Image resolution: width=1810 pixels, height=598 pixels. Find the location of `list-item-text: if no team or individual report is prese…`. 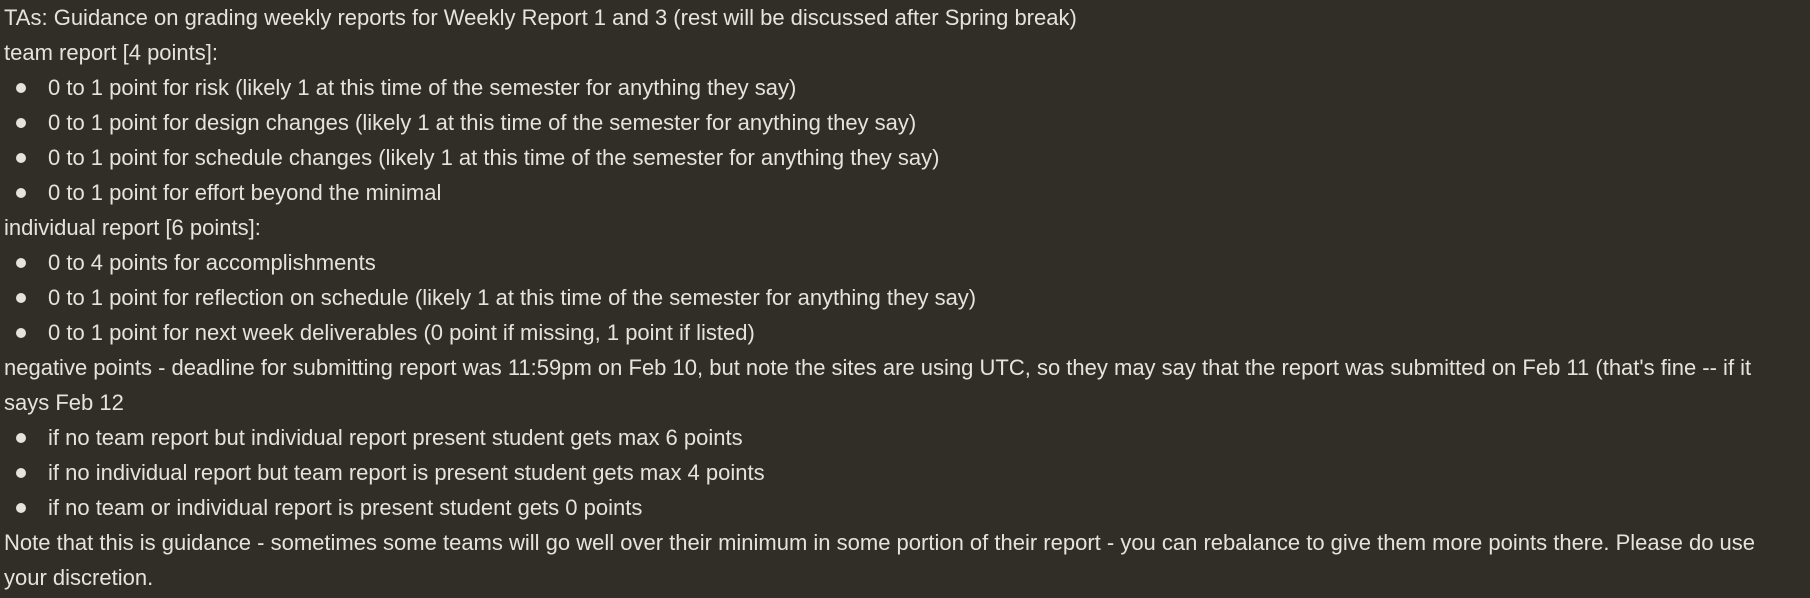

list-item-text: if no team or individual report is prese… is located at coordinates (345, 507).